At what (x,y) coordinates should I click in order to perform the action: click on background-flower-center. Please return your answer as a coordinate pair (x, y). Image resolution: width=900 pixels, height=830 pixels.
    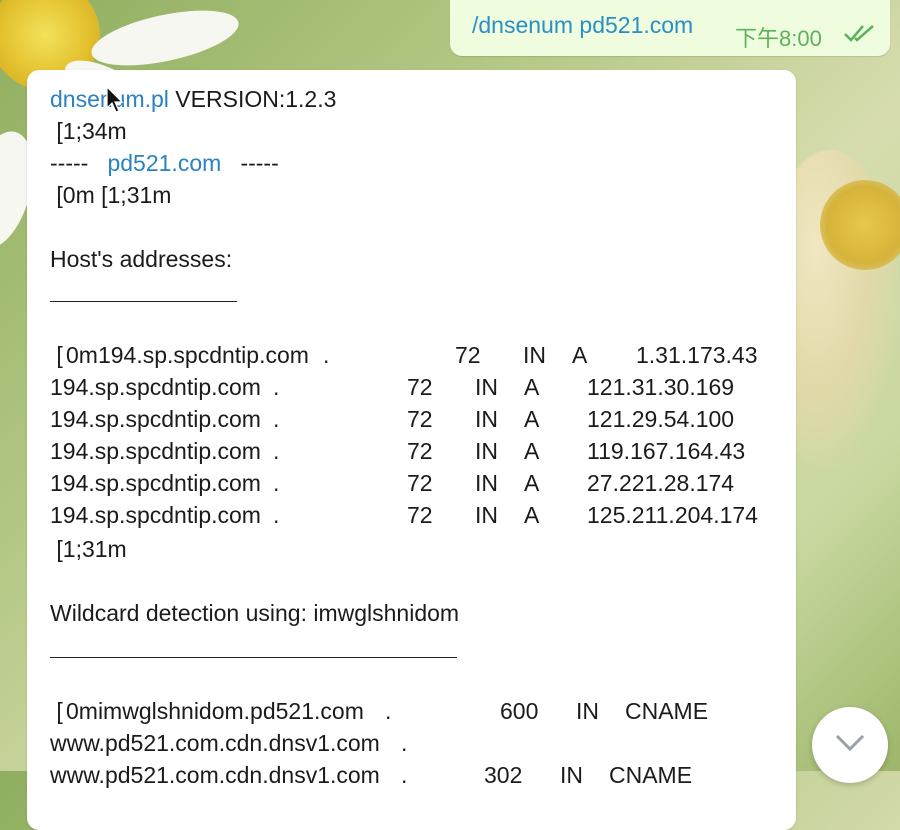
    Looking at the image, I should click on (860, 225).